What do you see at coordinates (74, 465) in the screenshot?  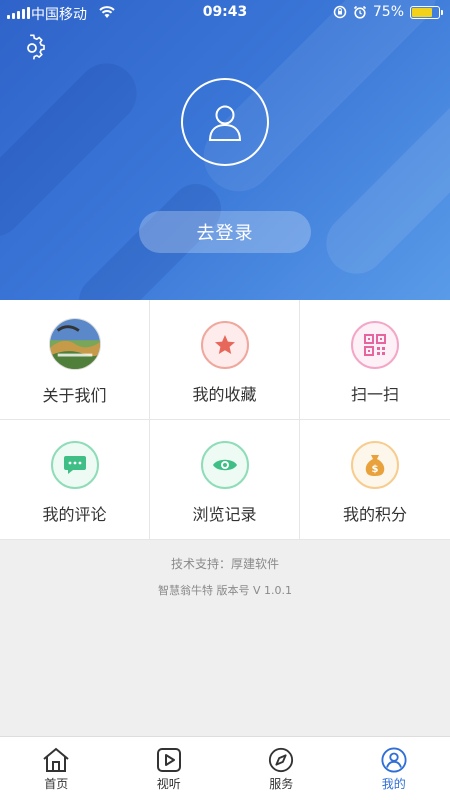 I see `comment-icon` at bounding box center [74, 465].